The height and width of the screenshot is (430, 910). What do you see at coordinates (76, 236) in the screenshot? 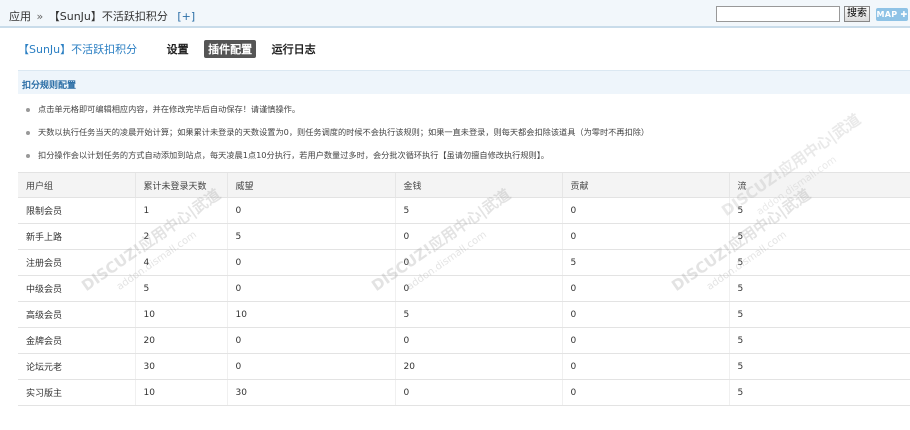
I see `cell-user-group: 新手上路` at bounding box center [76, 236].